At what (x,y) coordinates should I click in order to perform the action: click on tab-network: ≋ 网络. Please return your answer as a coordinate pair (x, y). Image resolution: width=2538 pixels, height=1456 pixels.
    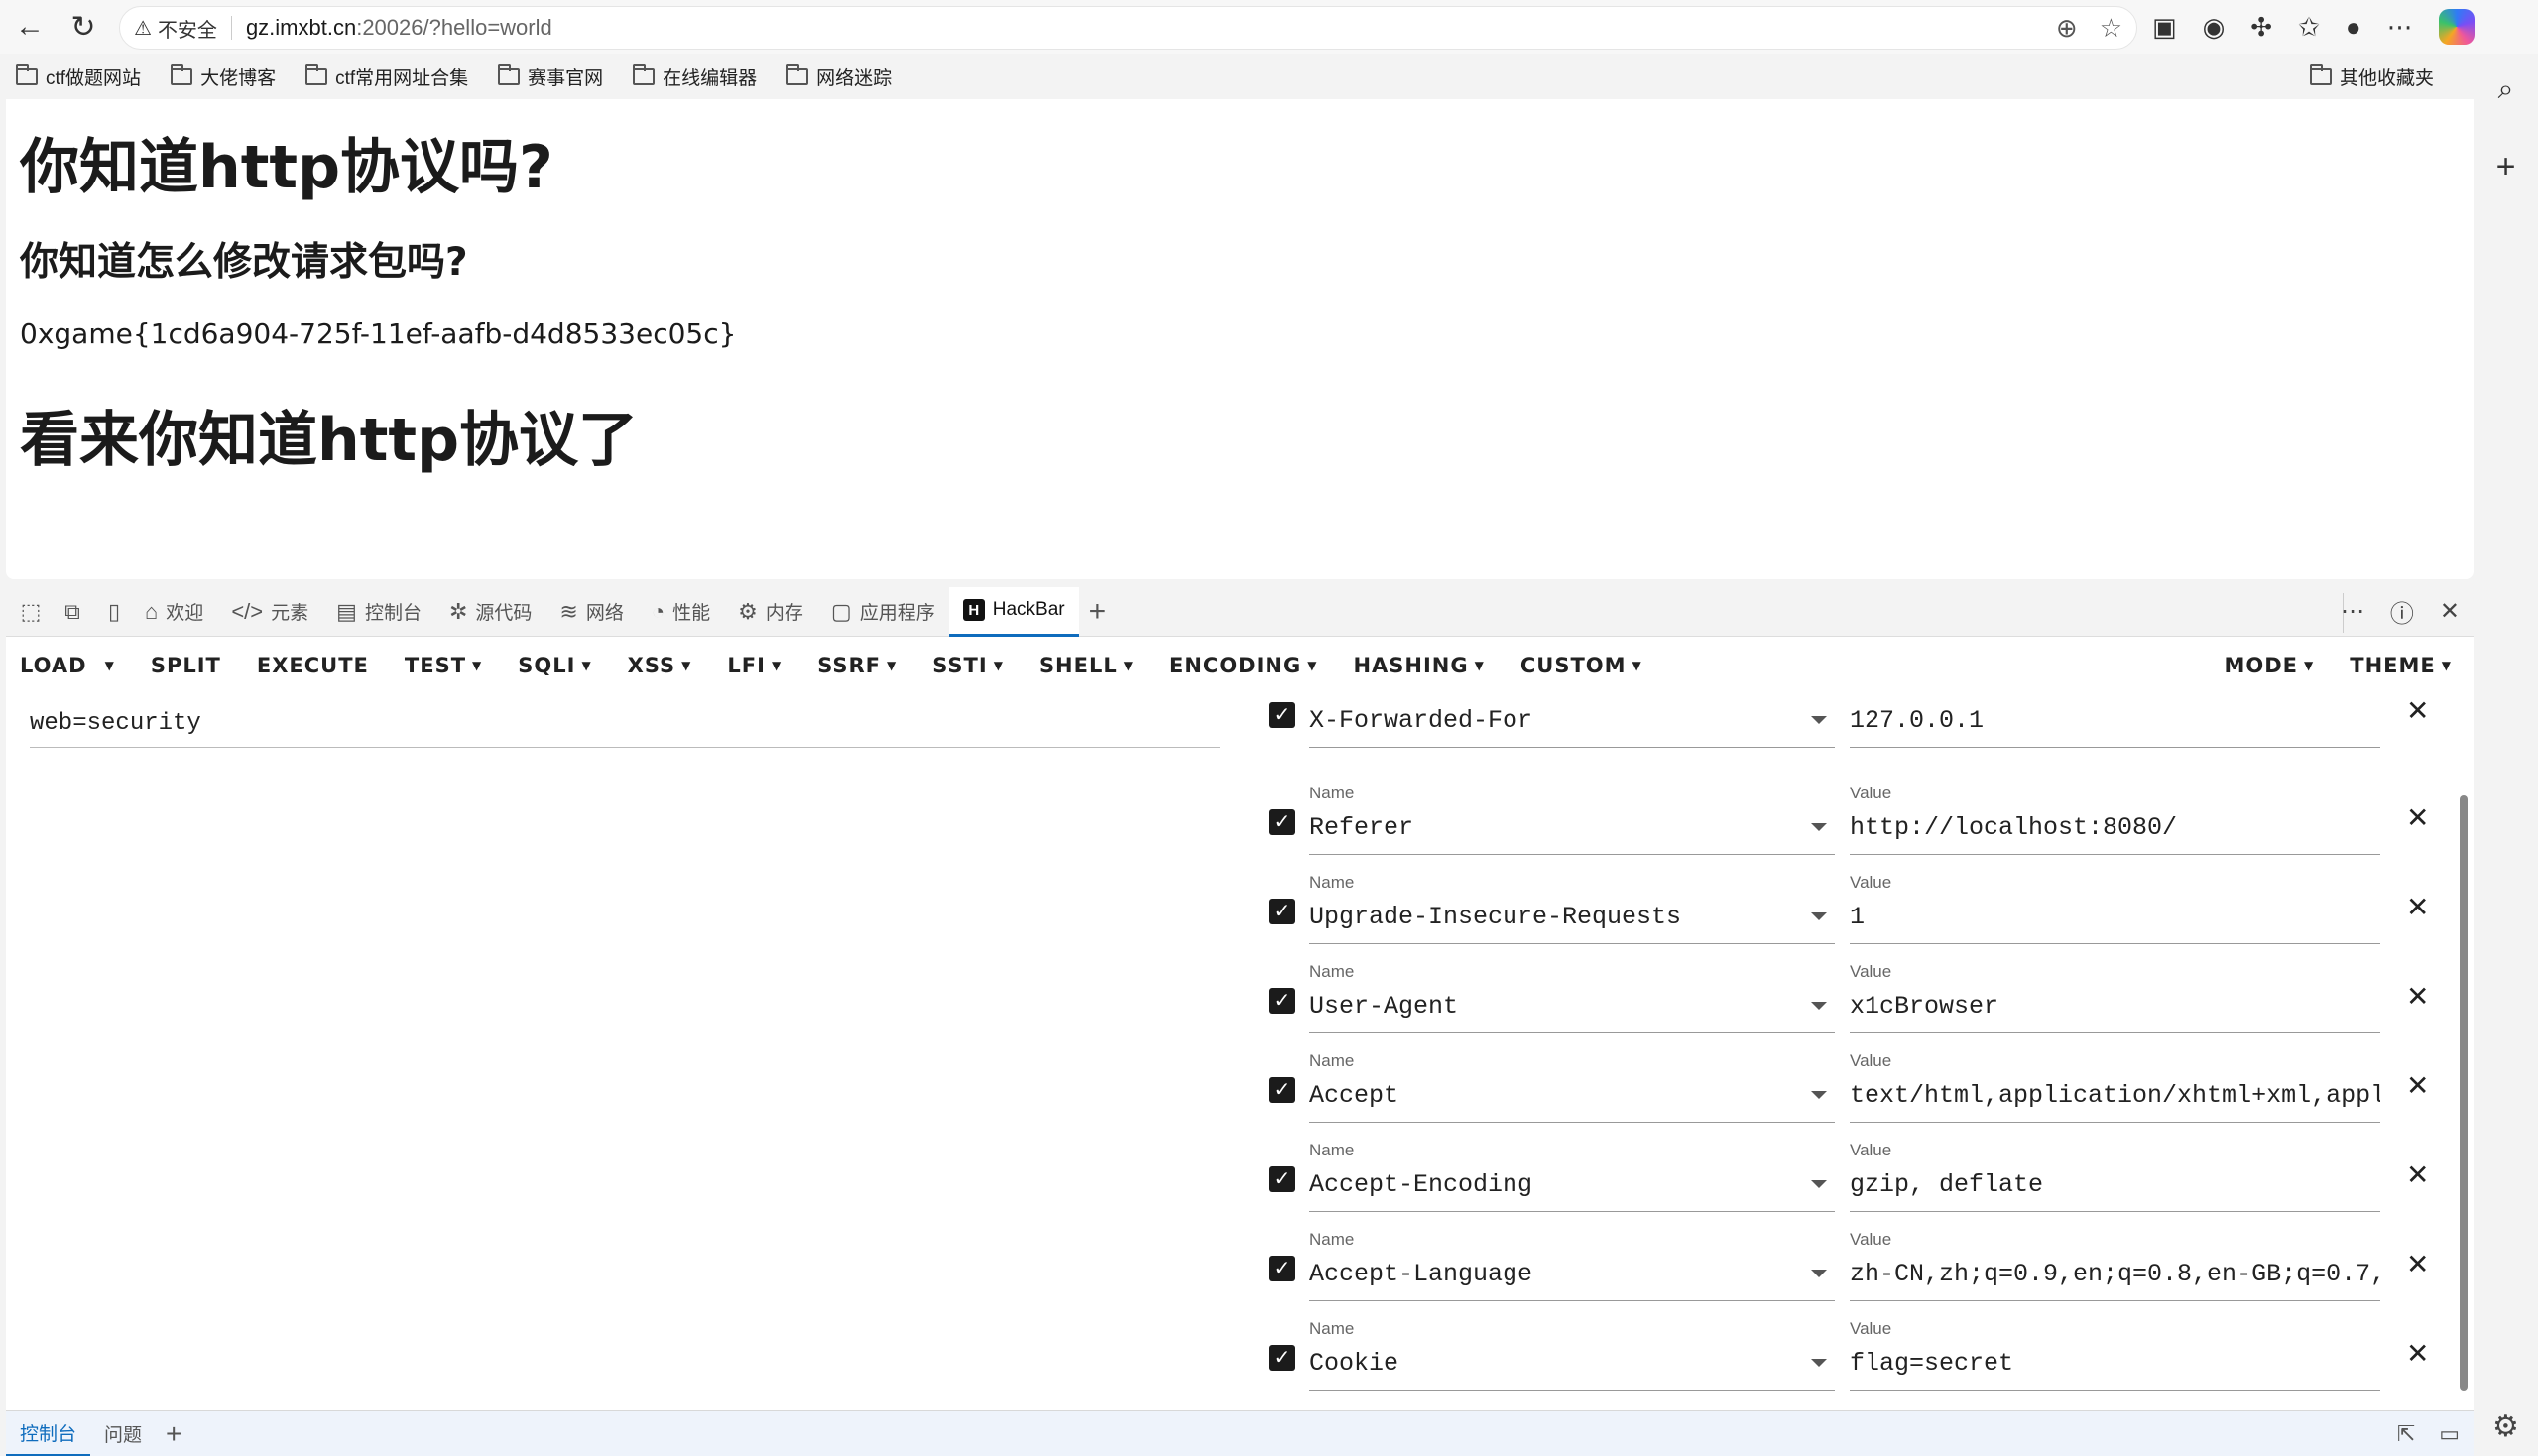
    Looking at the image, I should click on (591, 612).